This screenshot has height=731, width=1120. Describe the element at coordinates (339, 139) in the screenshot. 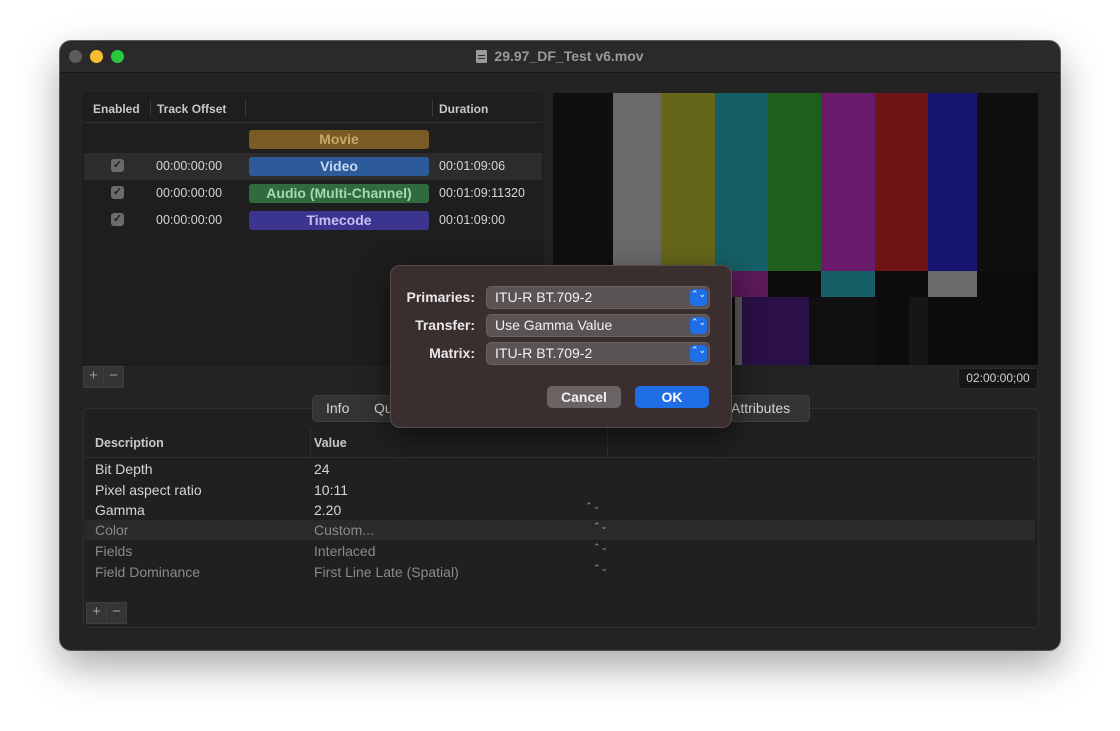

I see `track-pill-movie: Movie` at that location.